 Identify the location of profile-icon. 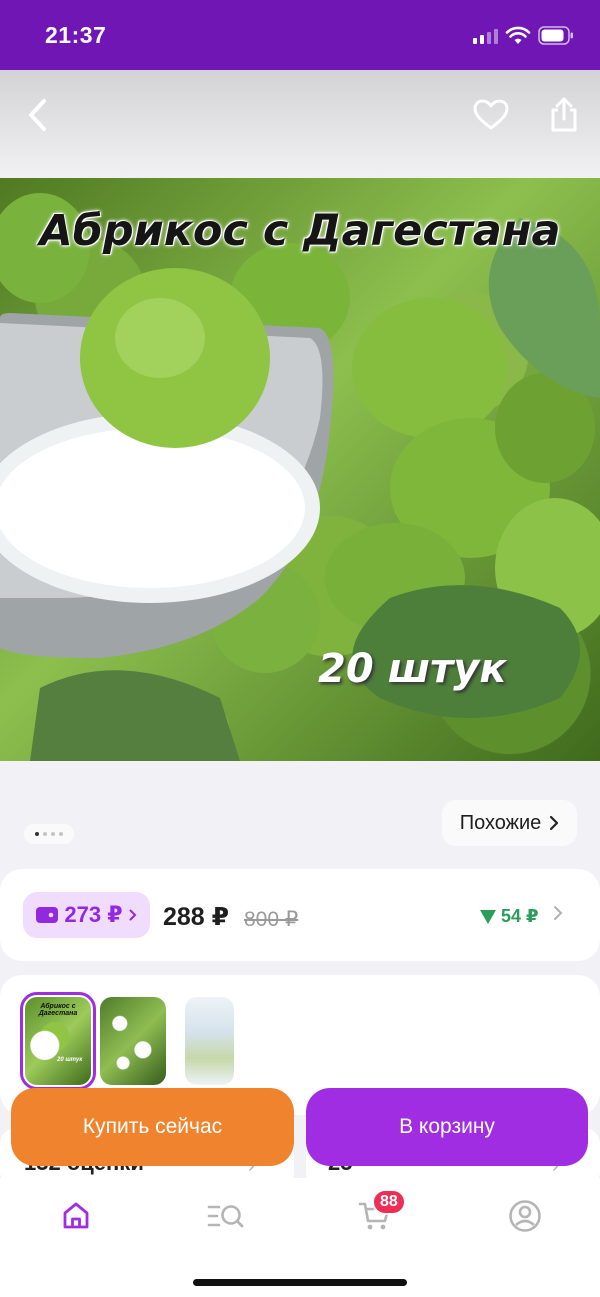
(525, 1216).